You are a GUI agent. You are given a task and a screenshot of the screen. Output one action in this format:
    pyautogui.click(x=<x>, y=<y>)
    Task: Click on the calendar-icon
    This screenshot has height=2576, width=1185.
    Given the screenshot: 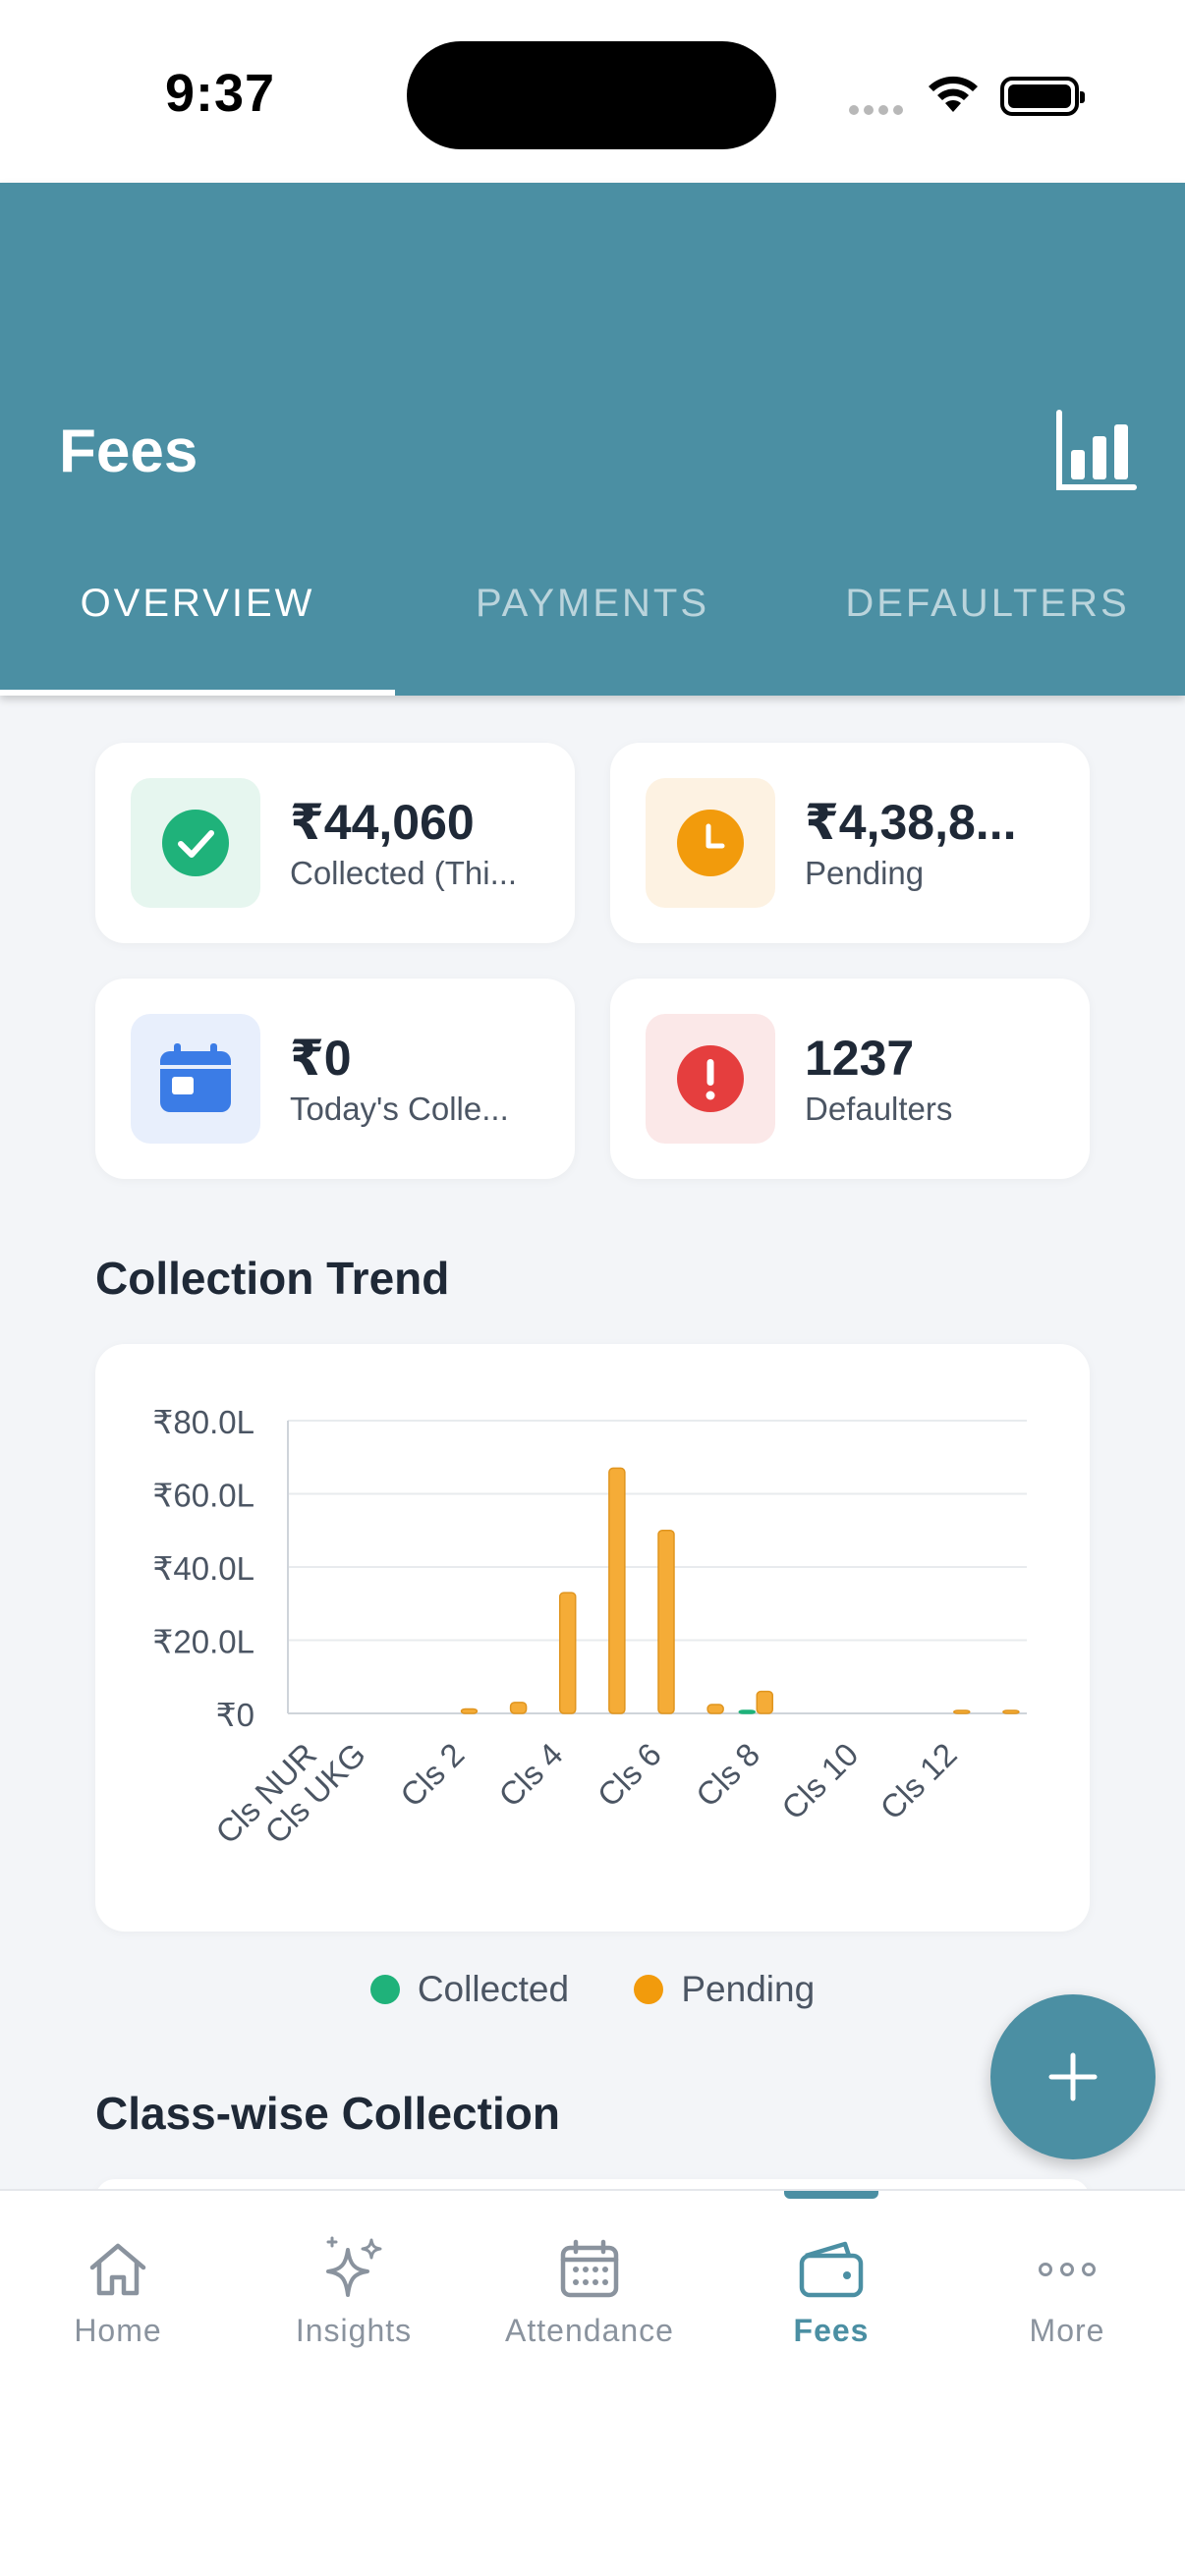 What is the action you would take?
    pyautogui.click(x=196, y=1077)
    